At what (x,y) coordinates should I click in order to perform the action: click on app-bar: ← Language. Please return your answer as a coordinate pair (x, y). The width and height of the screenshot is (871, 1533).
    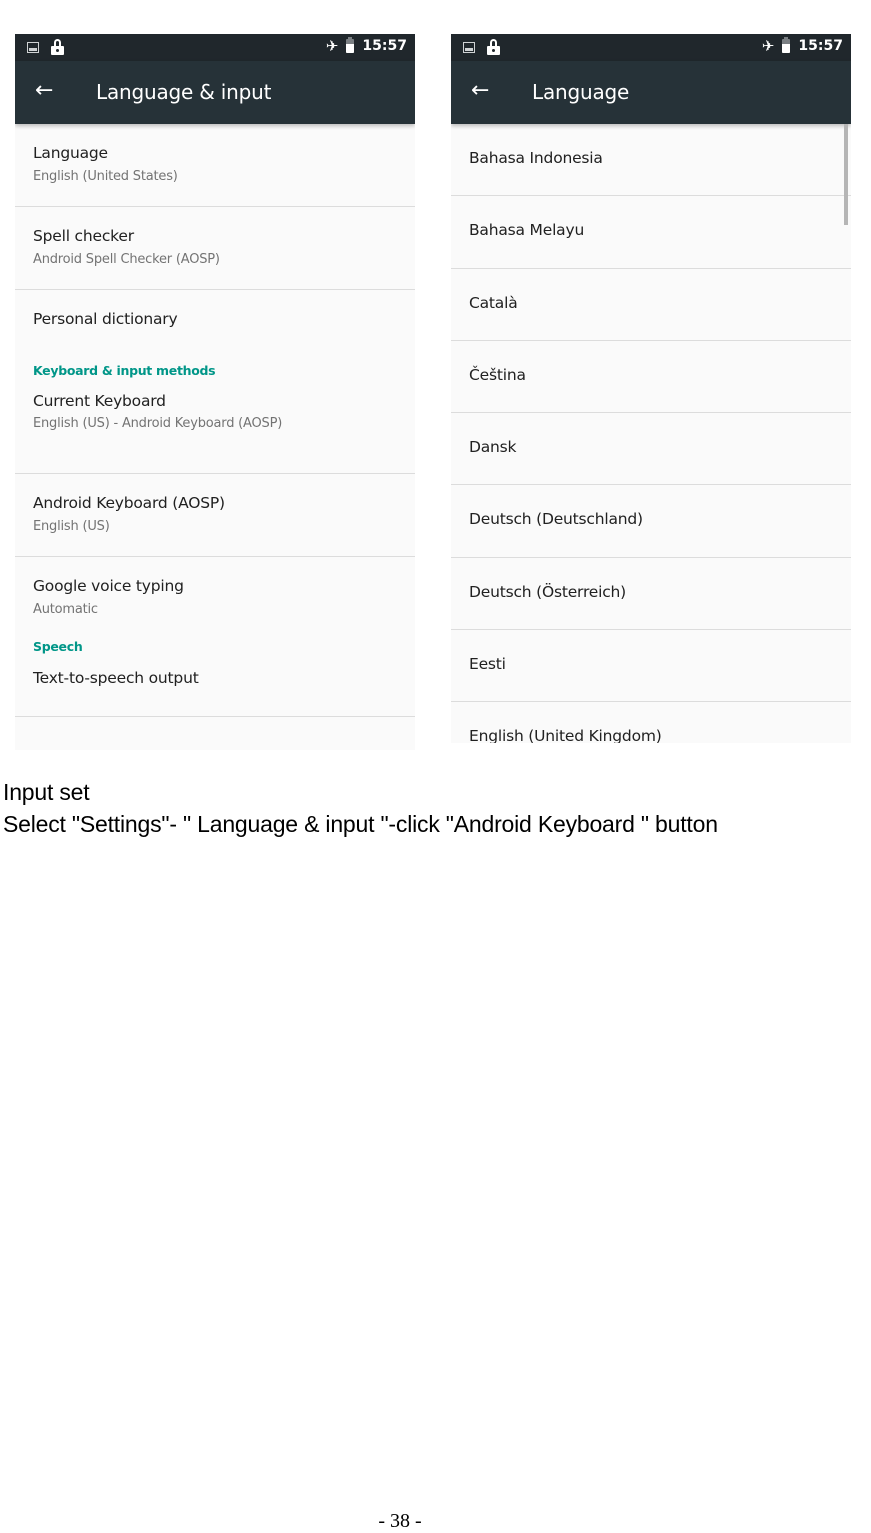
    Looking at the image, I should click on (651, 92).